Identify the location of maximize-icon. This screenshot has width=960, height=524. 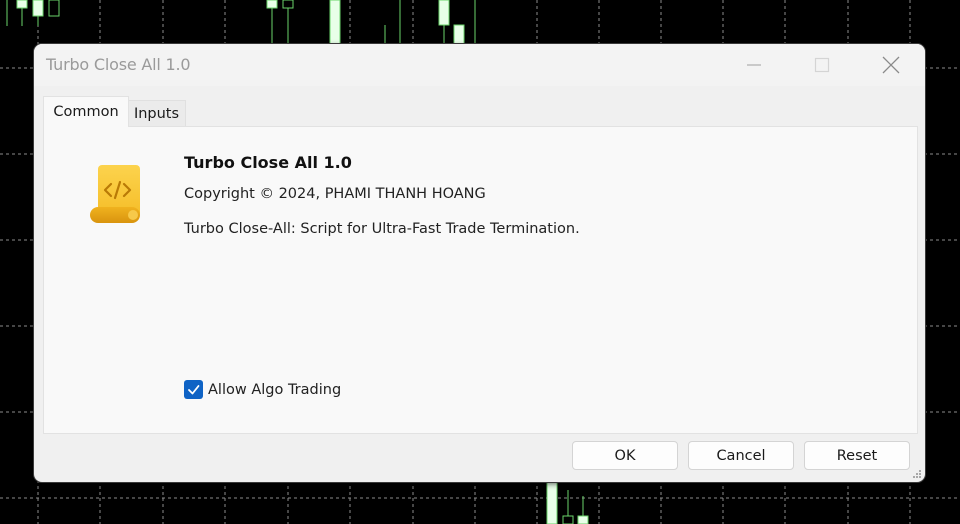
(822, 65).